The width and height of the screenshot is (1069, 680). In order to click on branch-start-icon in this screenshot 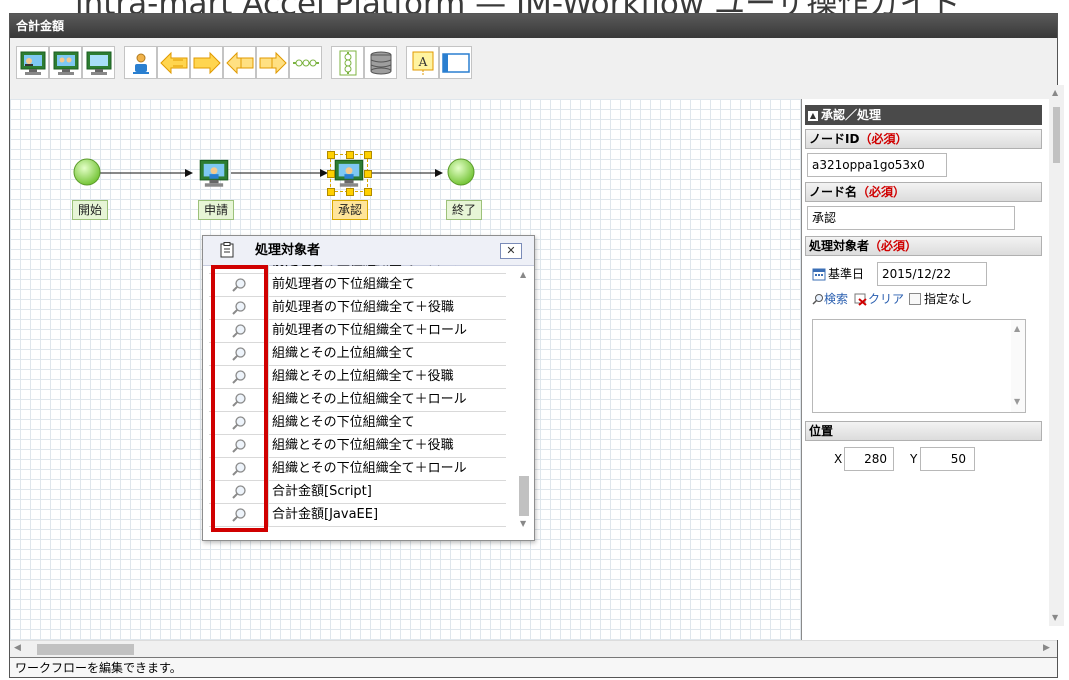, I will do `click(173, 62)`.